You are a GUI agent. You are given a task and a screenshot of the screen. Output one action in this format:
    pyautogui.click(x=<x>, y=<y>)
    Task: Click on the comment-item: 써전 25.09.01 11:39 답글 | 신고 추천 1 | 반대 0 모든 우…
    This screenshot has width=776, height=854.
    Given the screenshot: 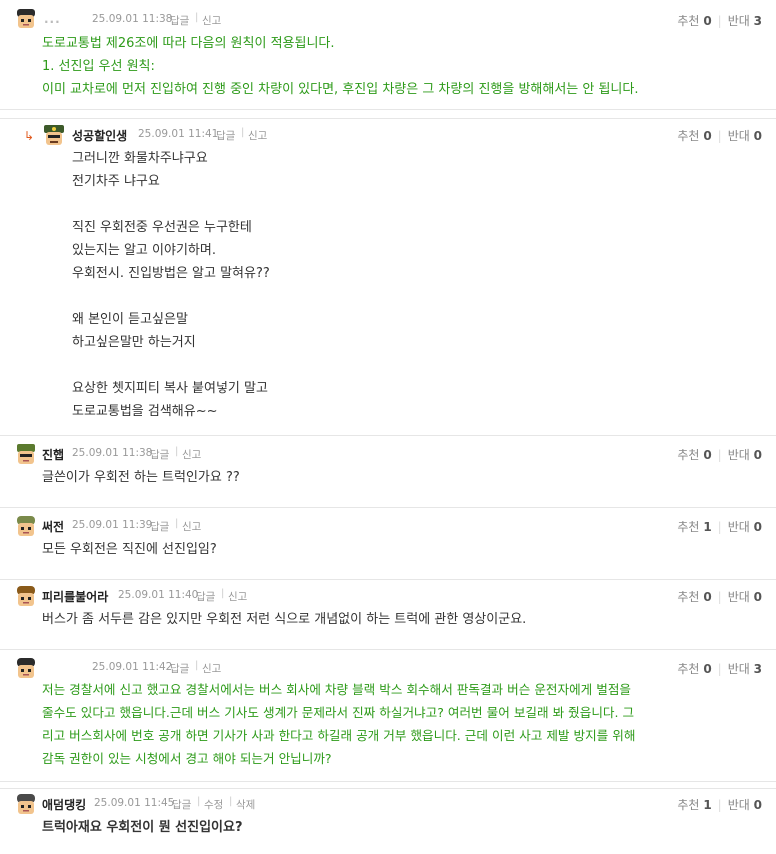 What is the action you would take?
    pyautogui.click(x=388, y=545)
    